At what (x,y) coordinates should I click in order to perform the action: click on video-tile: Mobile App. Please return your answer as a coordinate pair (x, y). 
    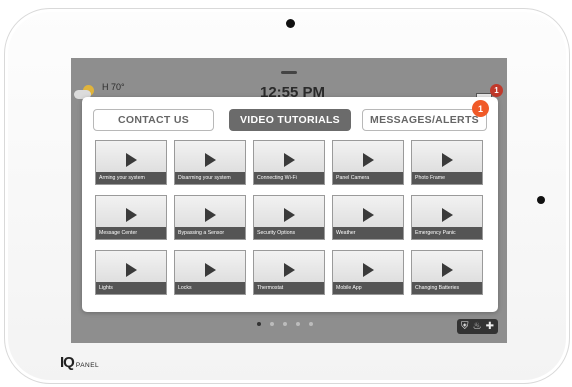
    Looking at the image, I should click on (368, 272).